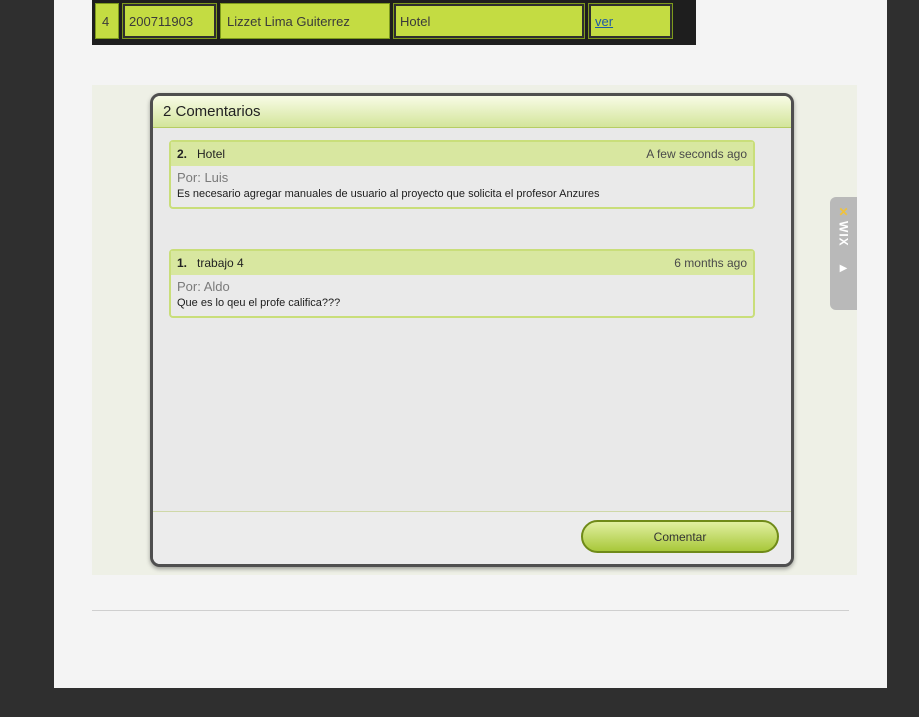  I want to click on comment-timestamp: 6 months ago, so click(710, 263).